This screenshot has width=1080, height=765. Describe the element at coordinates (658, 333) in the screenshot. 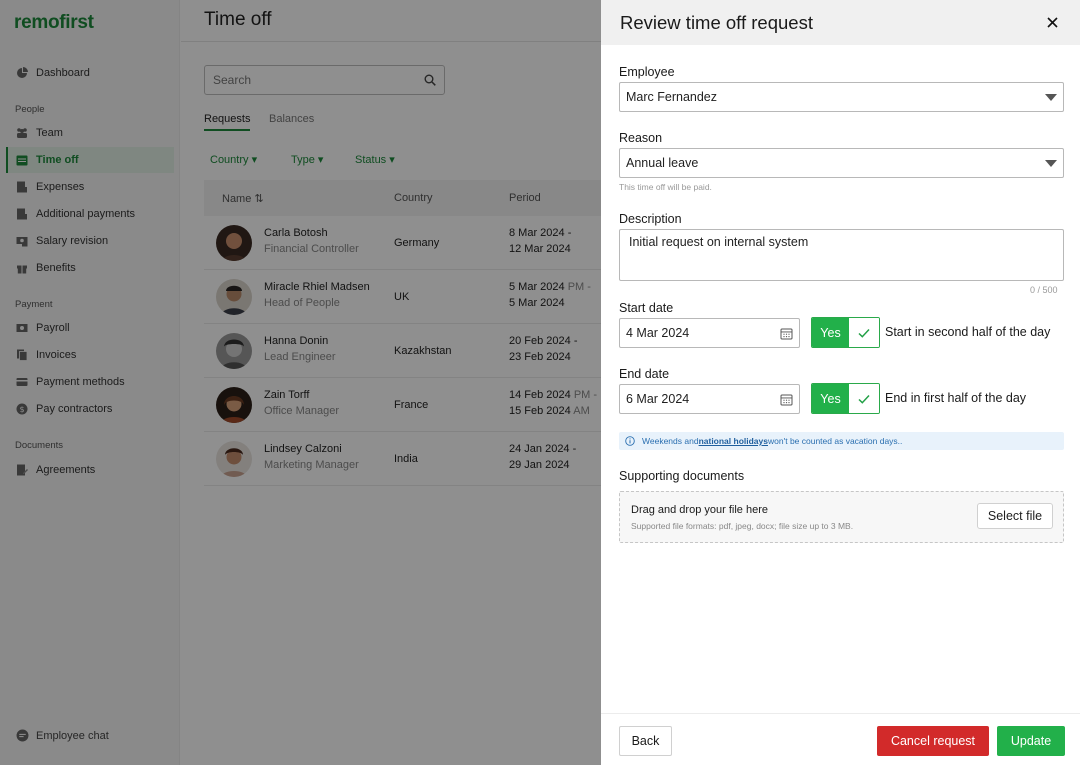

I see `start-date-value: 4 Mar 2024` at that location.